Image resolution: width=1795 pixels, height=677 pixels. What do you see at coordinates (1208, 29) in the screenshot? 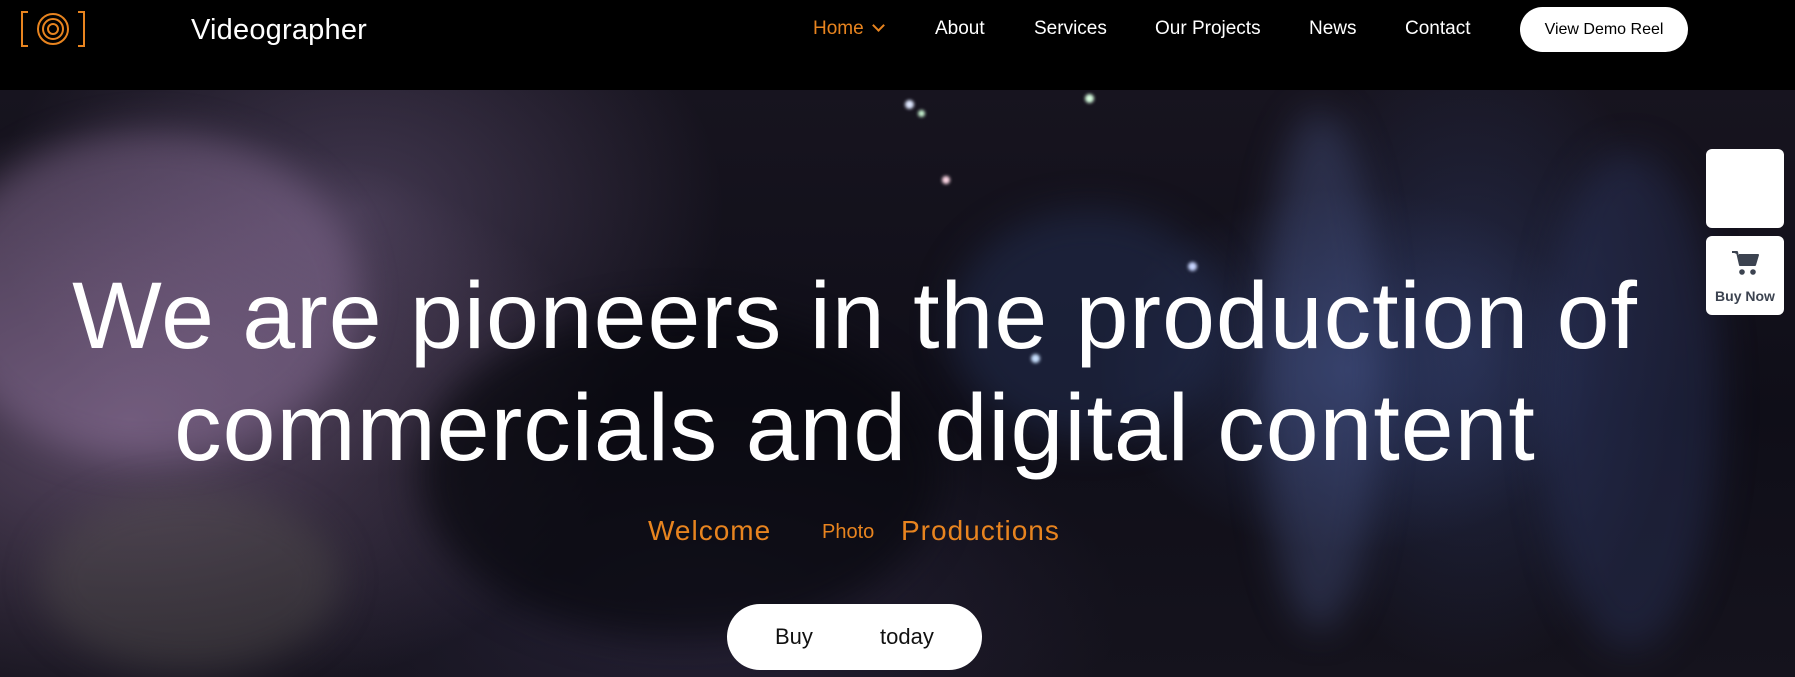
I see `nav-item-our-projects: Our Projects` at bounding box center [1208, 29].